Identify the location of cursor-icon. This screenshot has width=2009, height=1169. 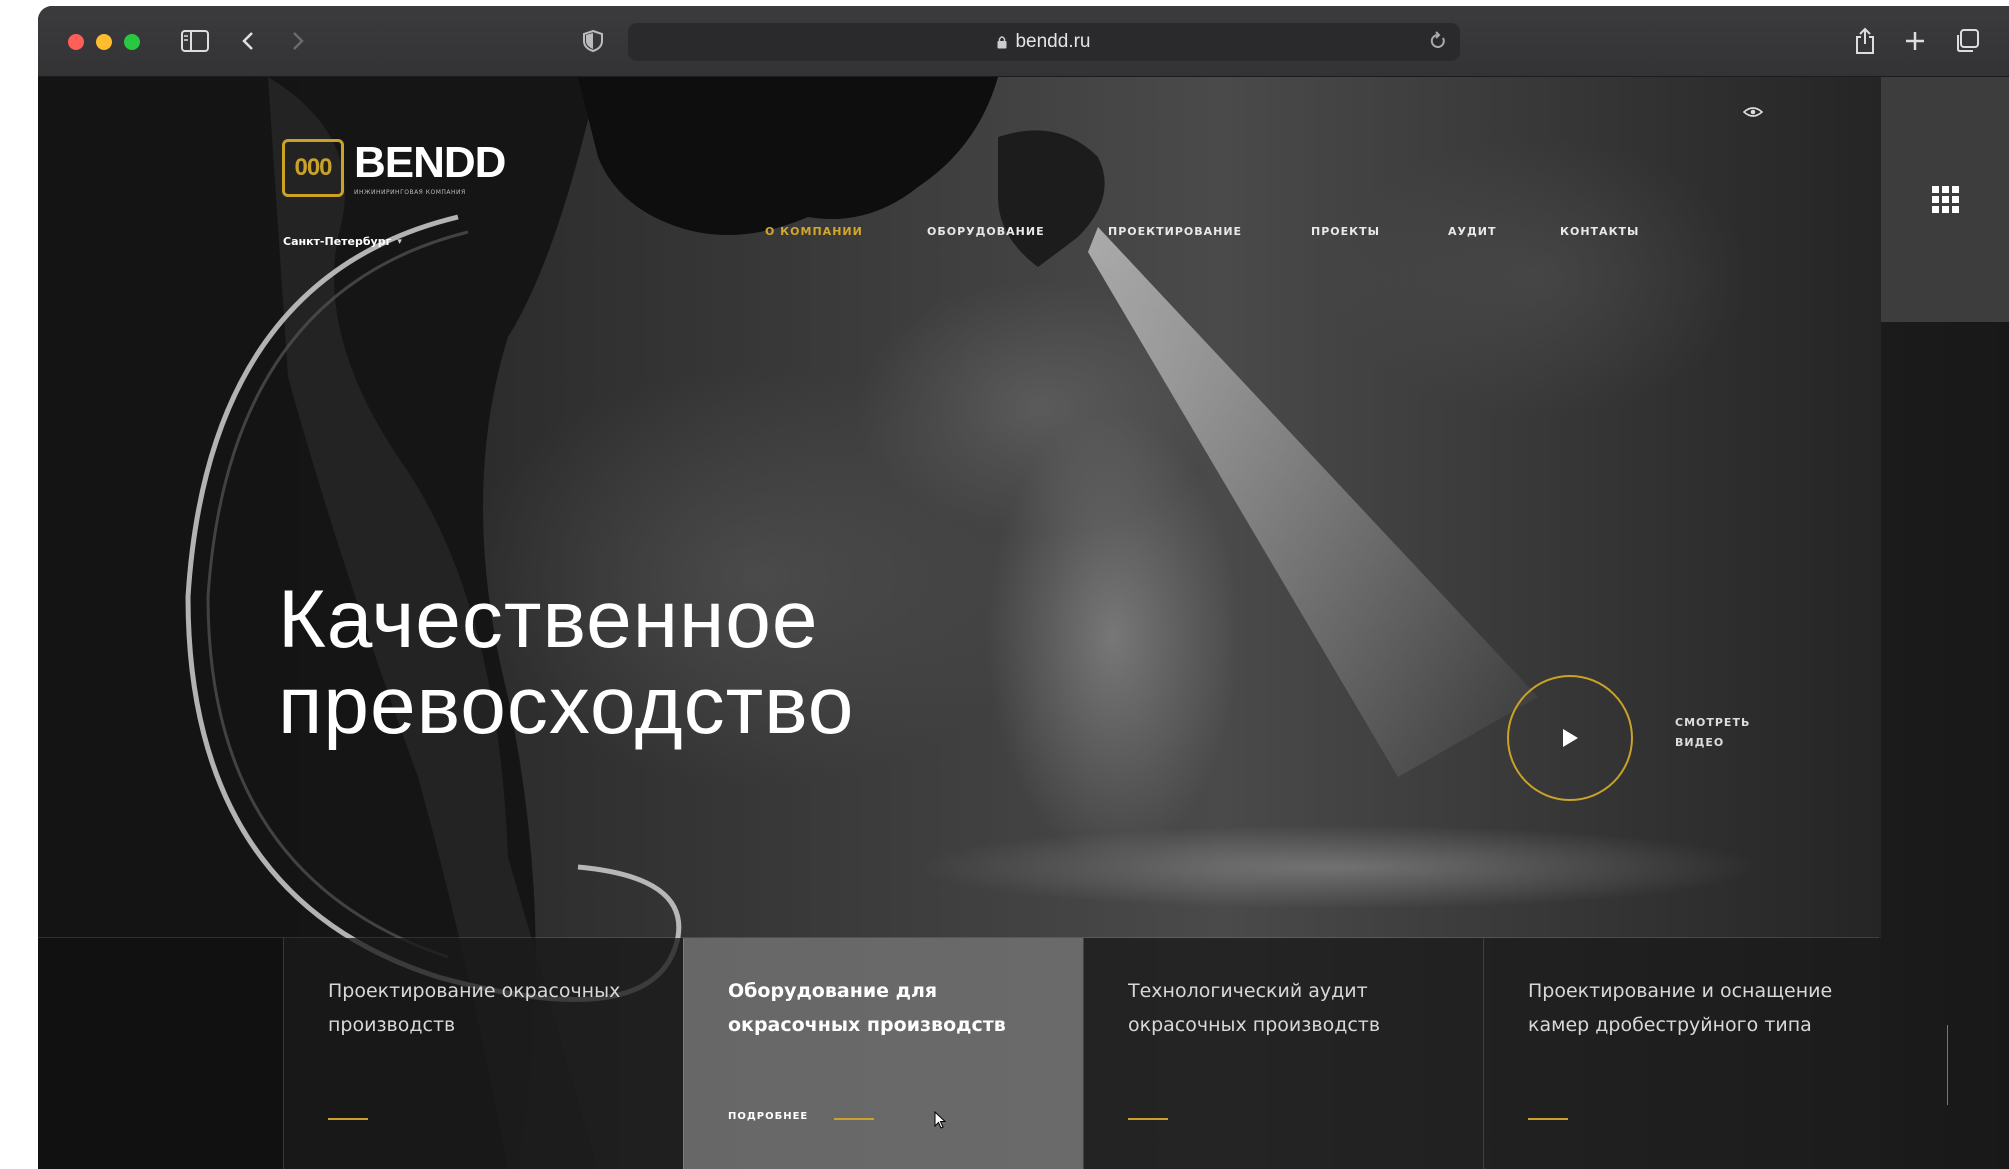
(940, 1121).